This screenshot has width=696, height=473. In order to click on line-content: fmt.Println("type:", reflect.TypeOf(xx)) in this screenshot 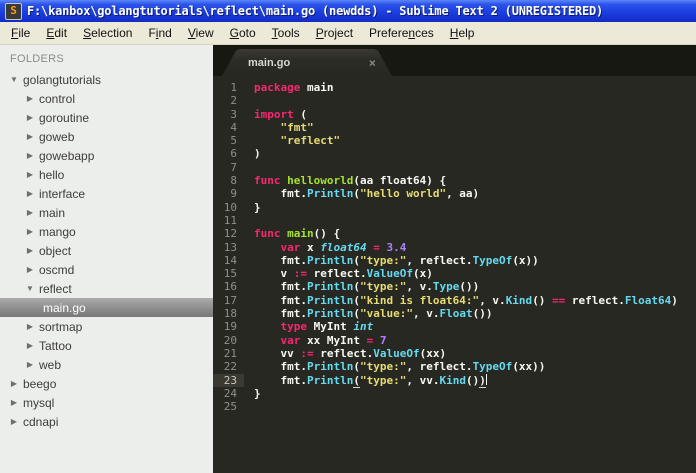, I will do `click(400, 367)`.